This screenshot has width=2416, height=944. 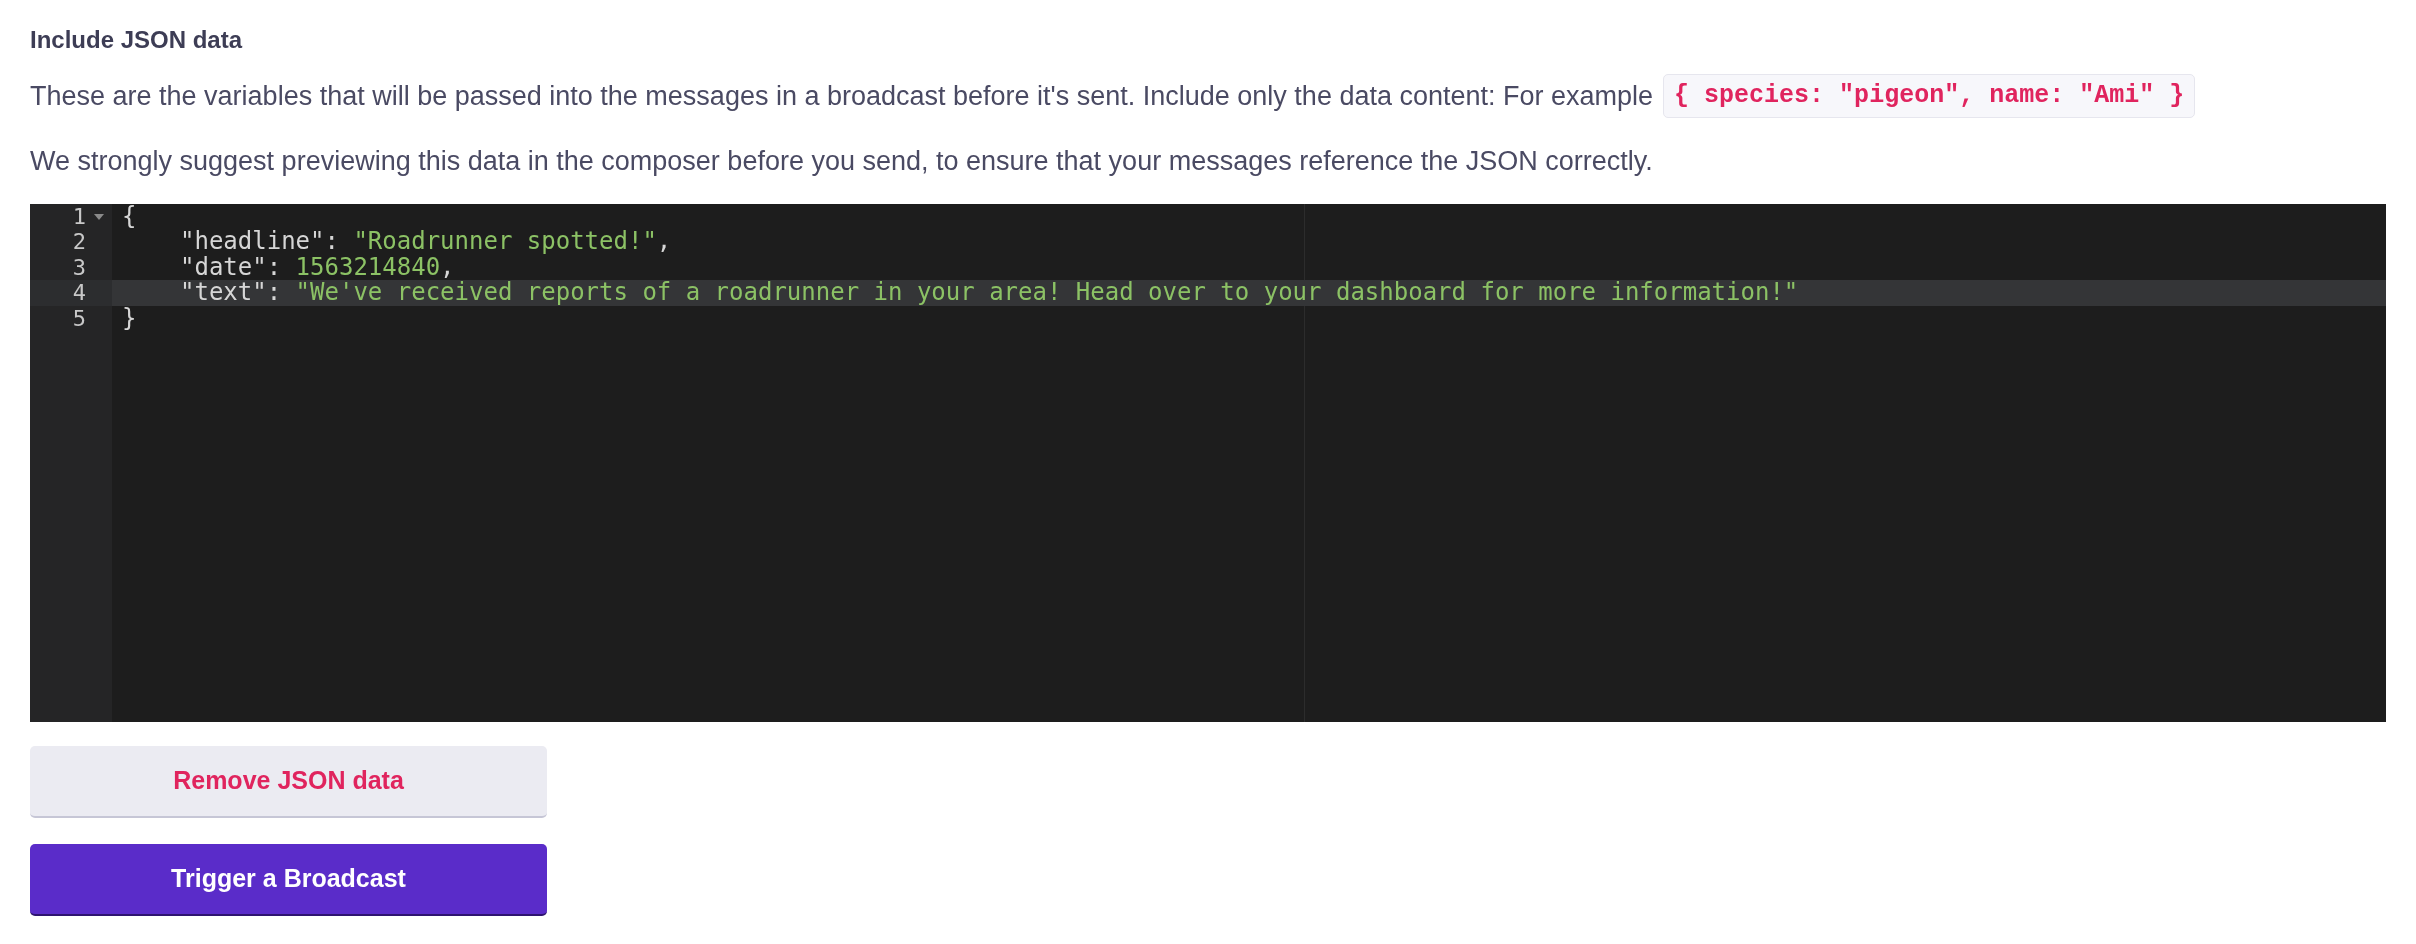 I want to click on code-line: {, so click(x=129, y=216).